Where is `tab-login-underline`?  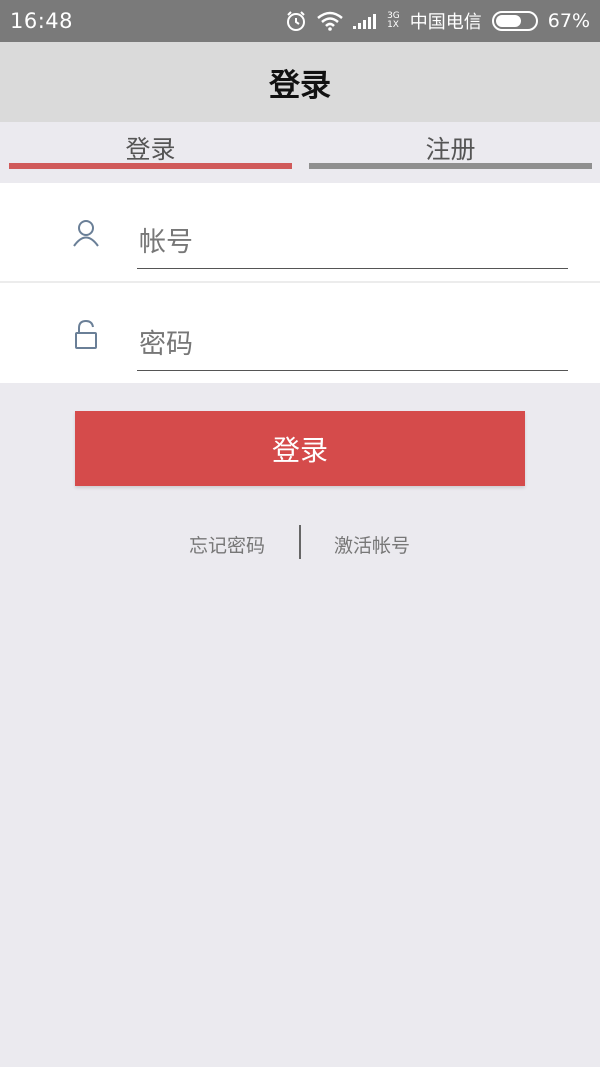
tab-login-underline is located at coordinates (150, 166).